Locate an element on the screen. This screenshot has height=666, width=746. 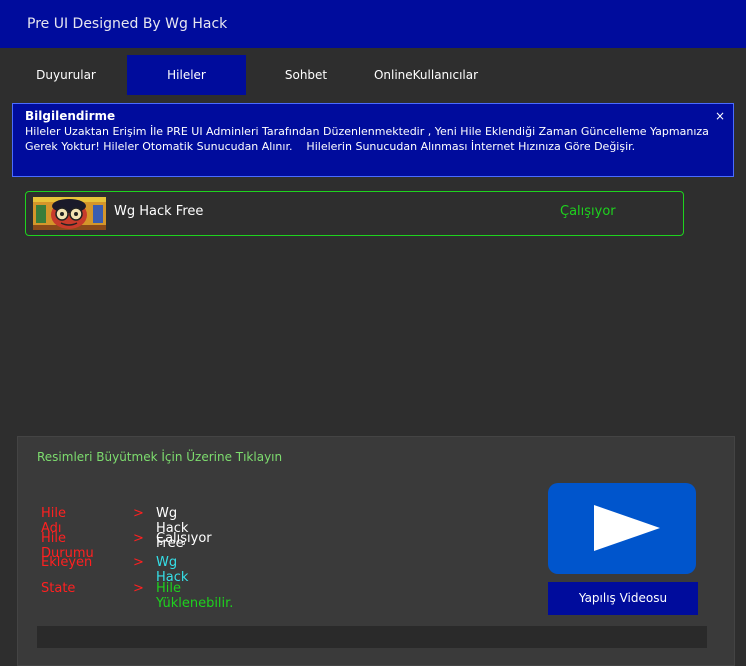
details-hint: Resimleri Büyütmek İçin Üzerine Tıklayın is located at coordinates (160, 457).